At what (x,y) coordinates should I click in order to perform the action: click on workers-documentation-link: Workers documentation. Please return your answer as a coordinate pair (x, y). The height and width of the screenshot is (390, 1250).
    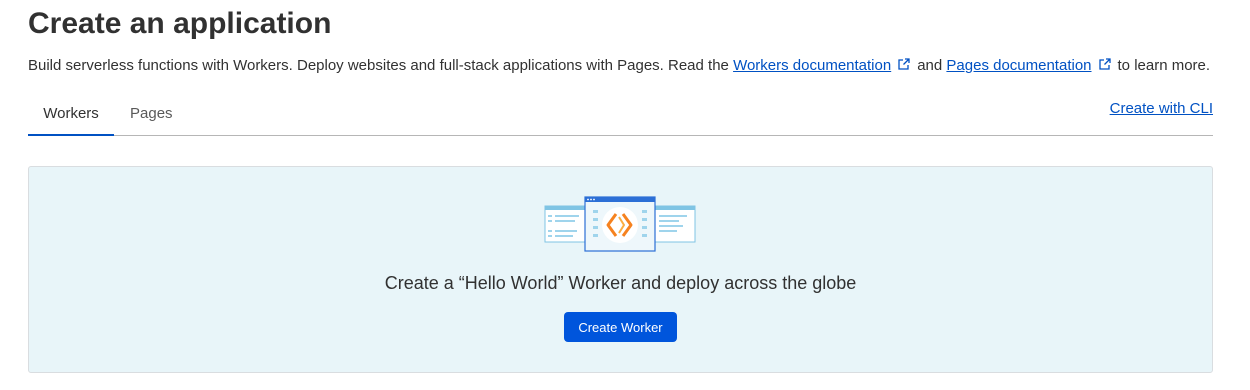
    Looking at the image, I should click on (812, 65).